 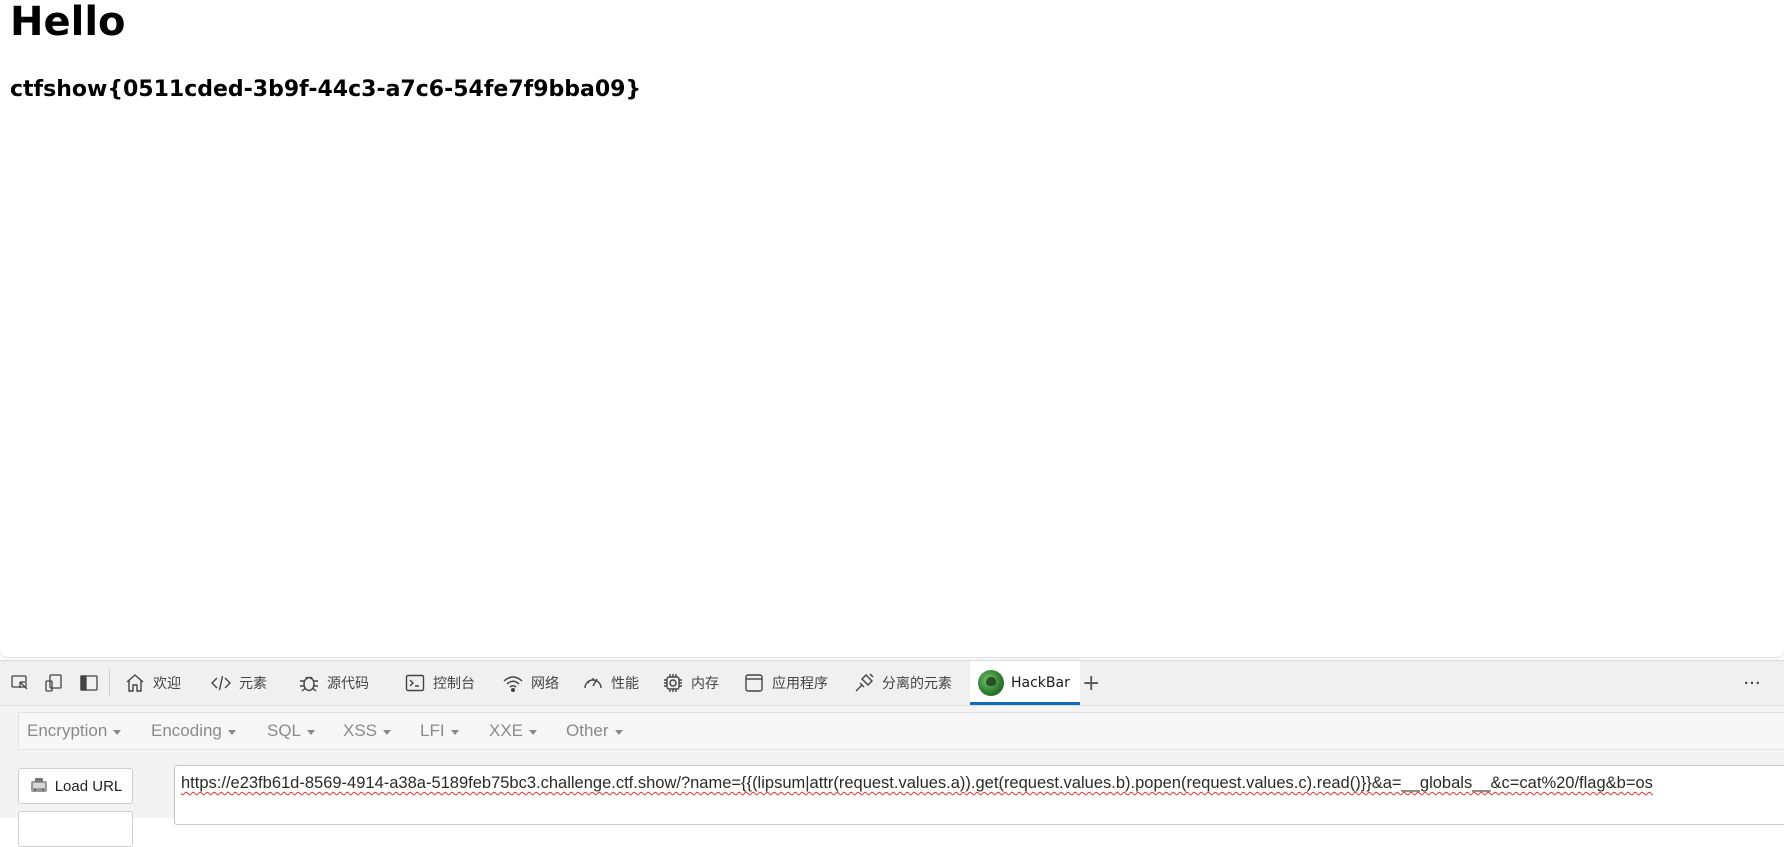 What do you see at coordinates (991, 683) in the screenshot?
I see `hackbar-logo-icon` at bounding box center [991, 683].